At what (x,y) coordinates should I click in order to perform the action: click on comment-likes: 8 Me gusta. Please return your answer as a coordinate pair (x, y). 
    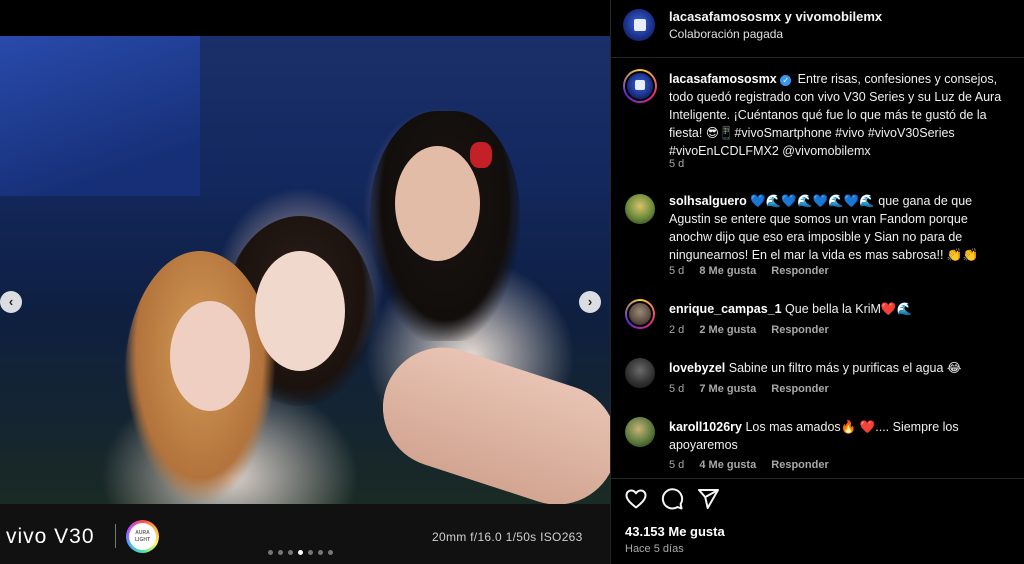
    Looking at the image, I should click on (727, 271).